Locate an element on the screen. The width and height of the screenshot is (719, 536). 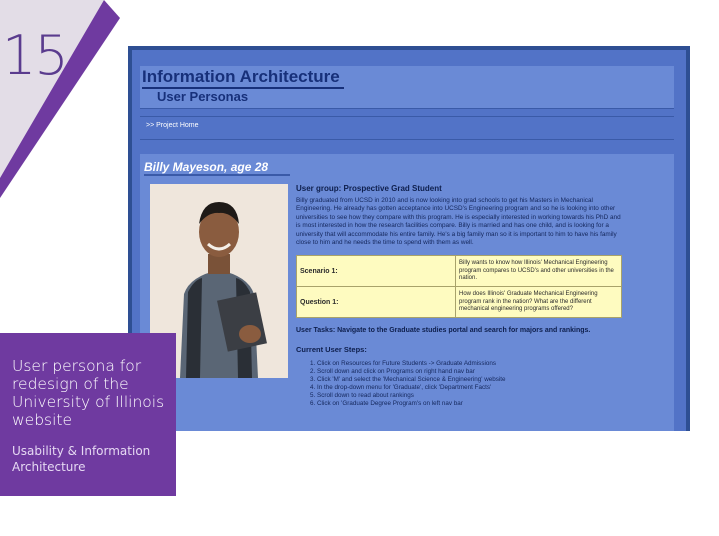
list-item: Scroll down to read about rankings is located at coordinates (471, 396).